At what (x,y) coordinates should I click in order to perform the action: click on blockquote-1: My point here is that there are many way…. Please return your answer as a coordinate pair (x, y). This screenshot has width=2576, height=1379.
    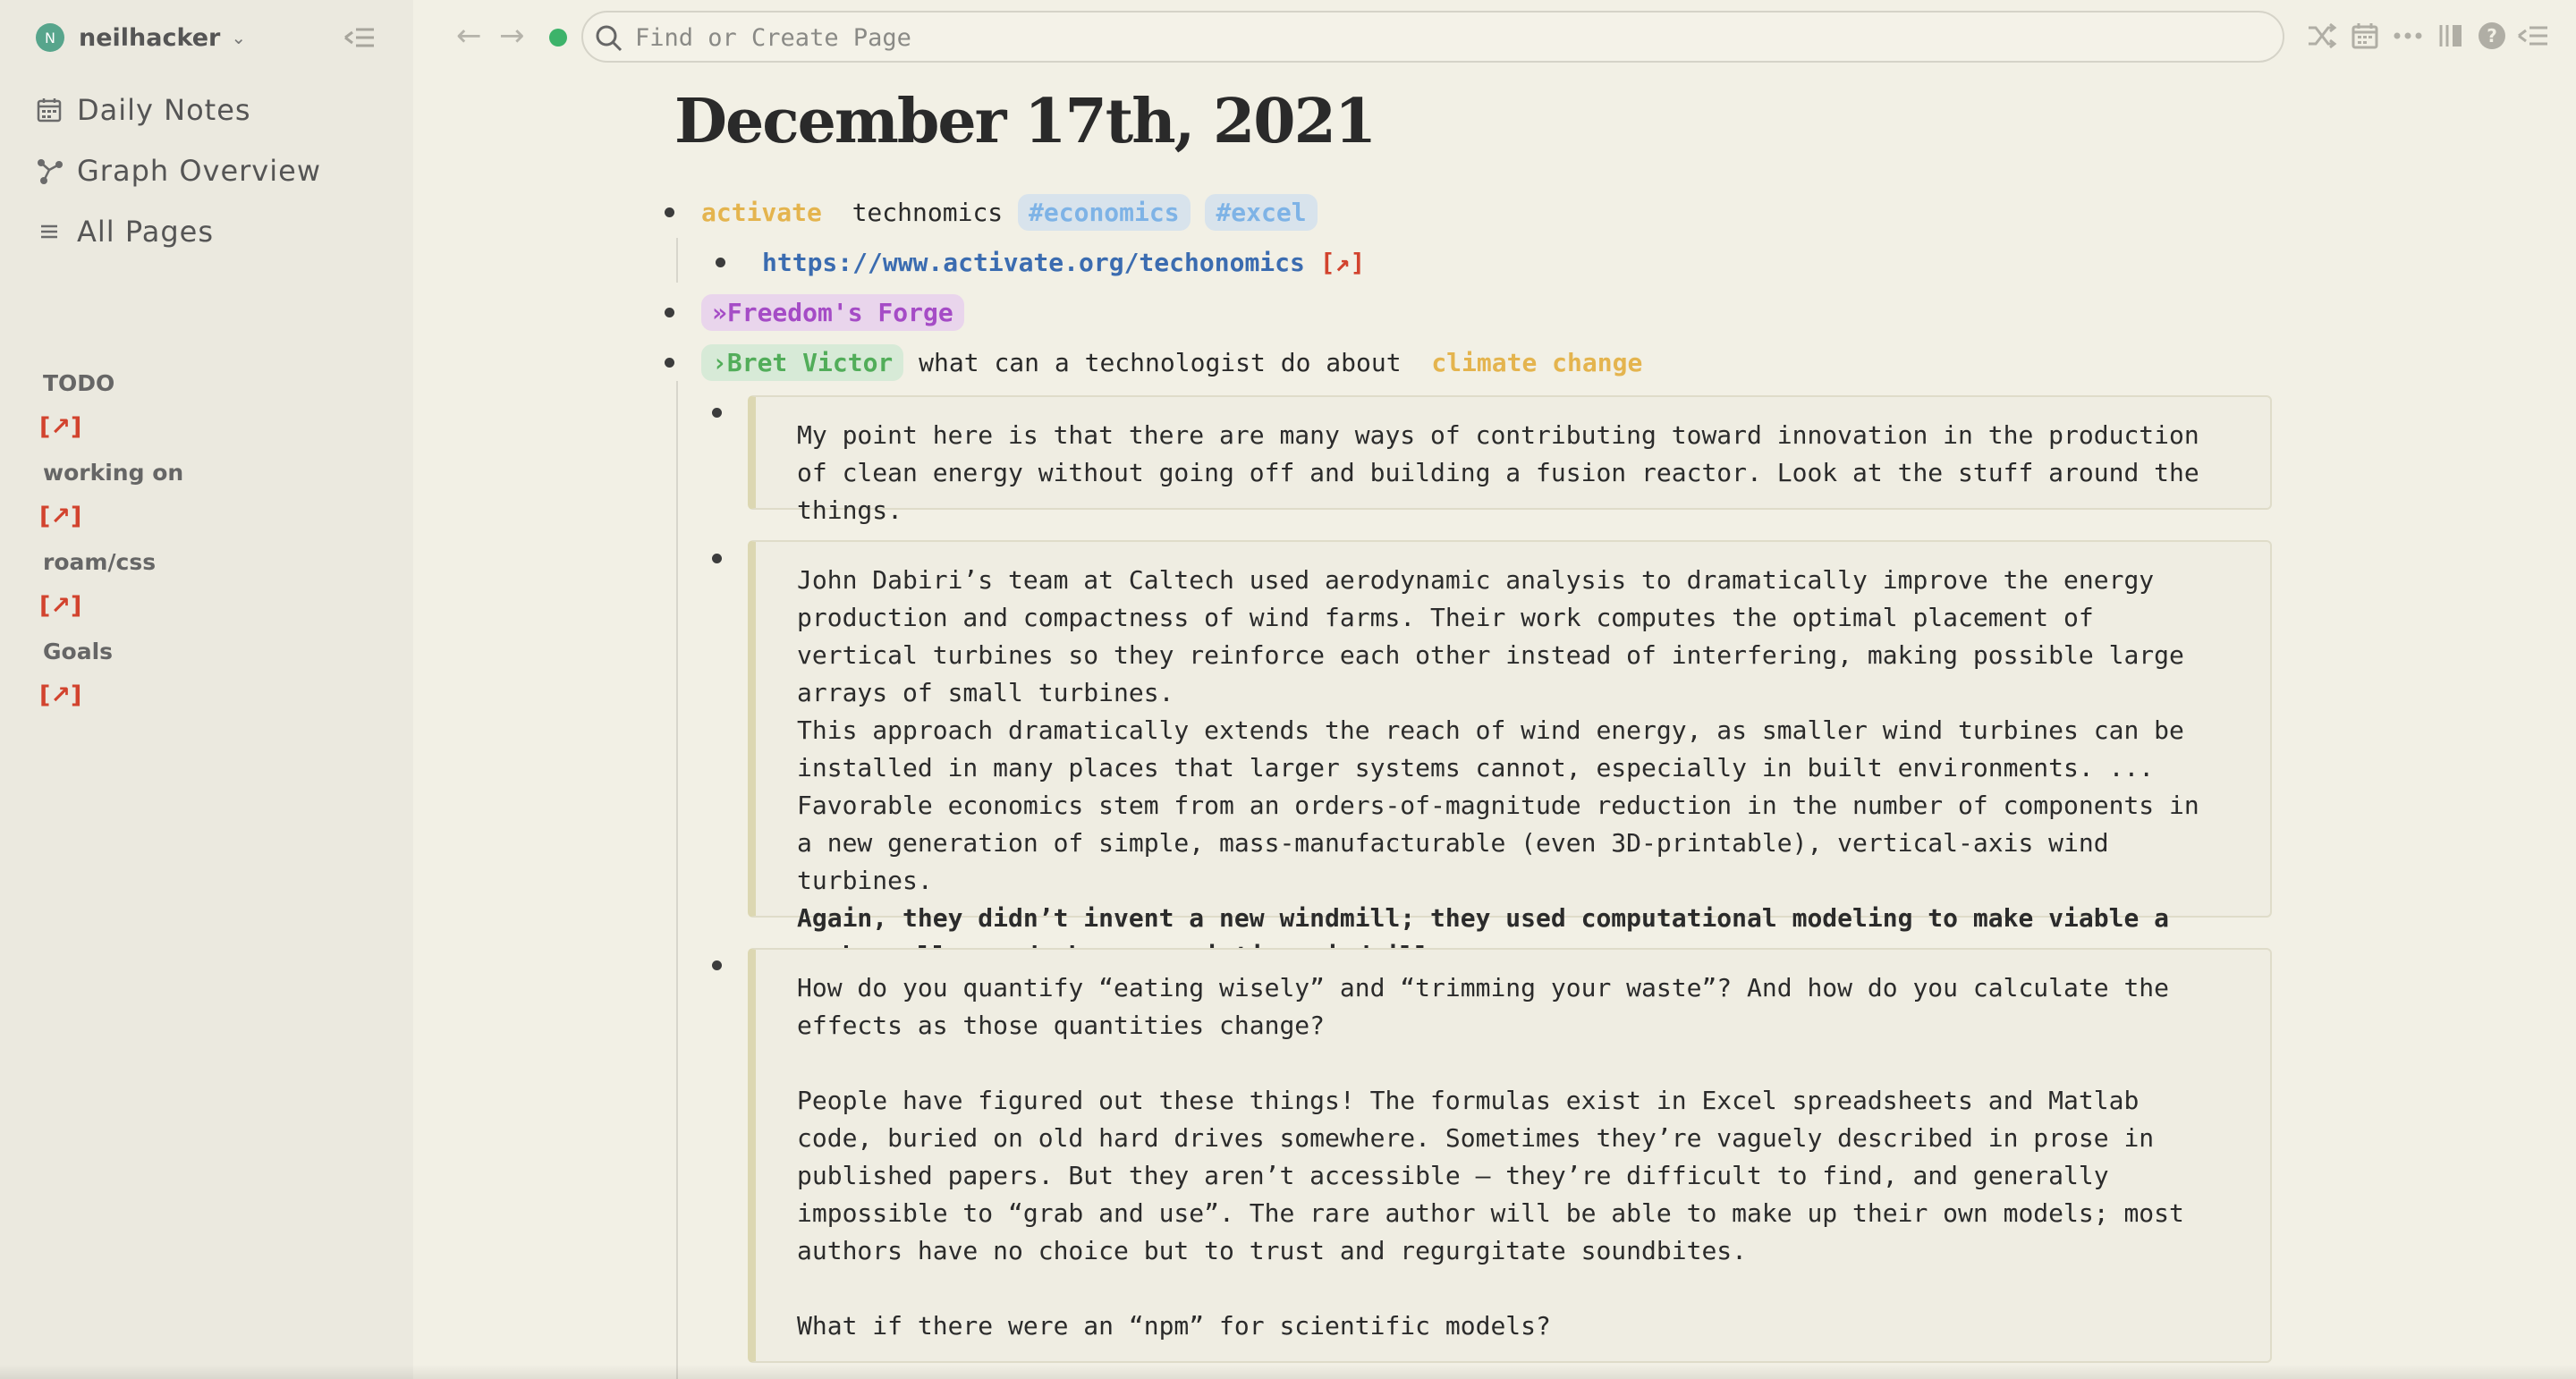
    Looking at the image, I should click on (1510, 460).